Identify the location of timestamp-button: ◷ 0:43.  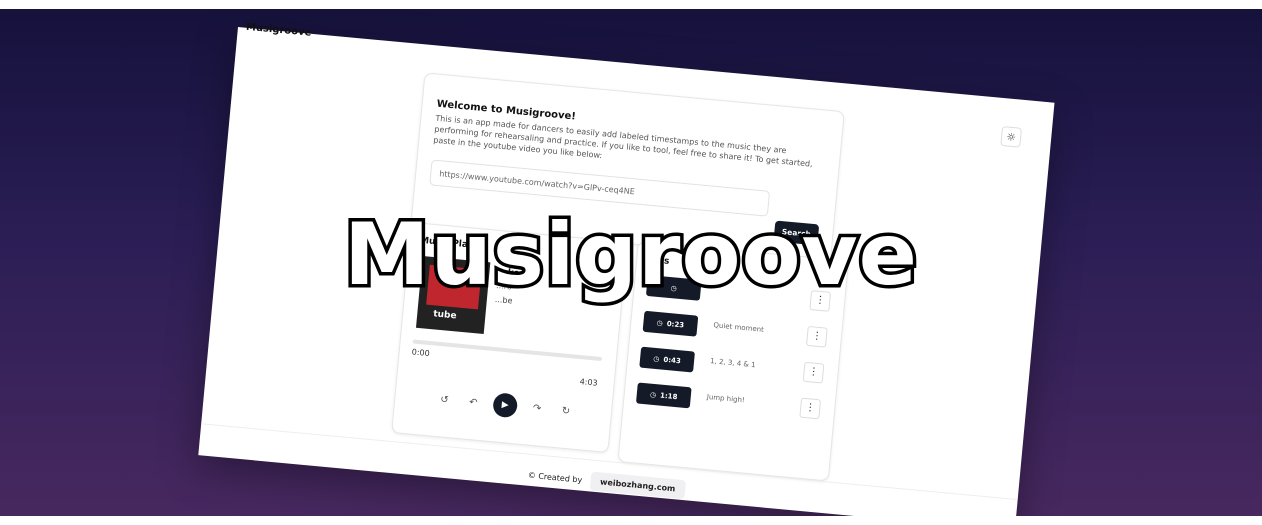
(667, 359).